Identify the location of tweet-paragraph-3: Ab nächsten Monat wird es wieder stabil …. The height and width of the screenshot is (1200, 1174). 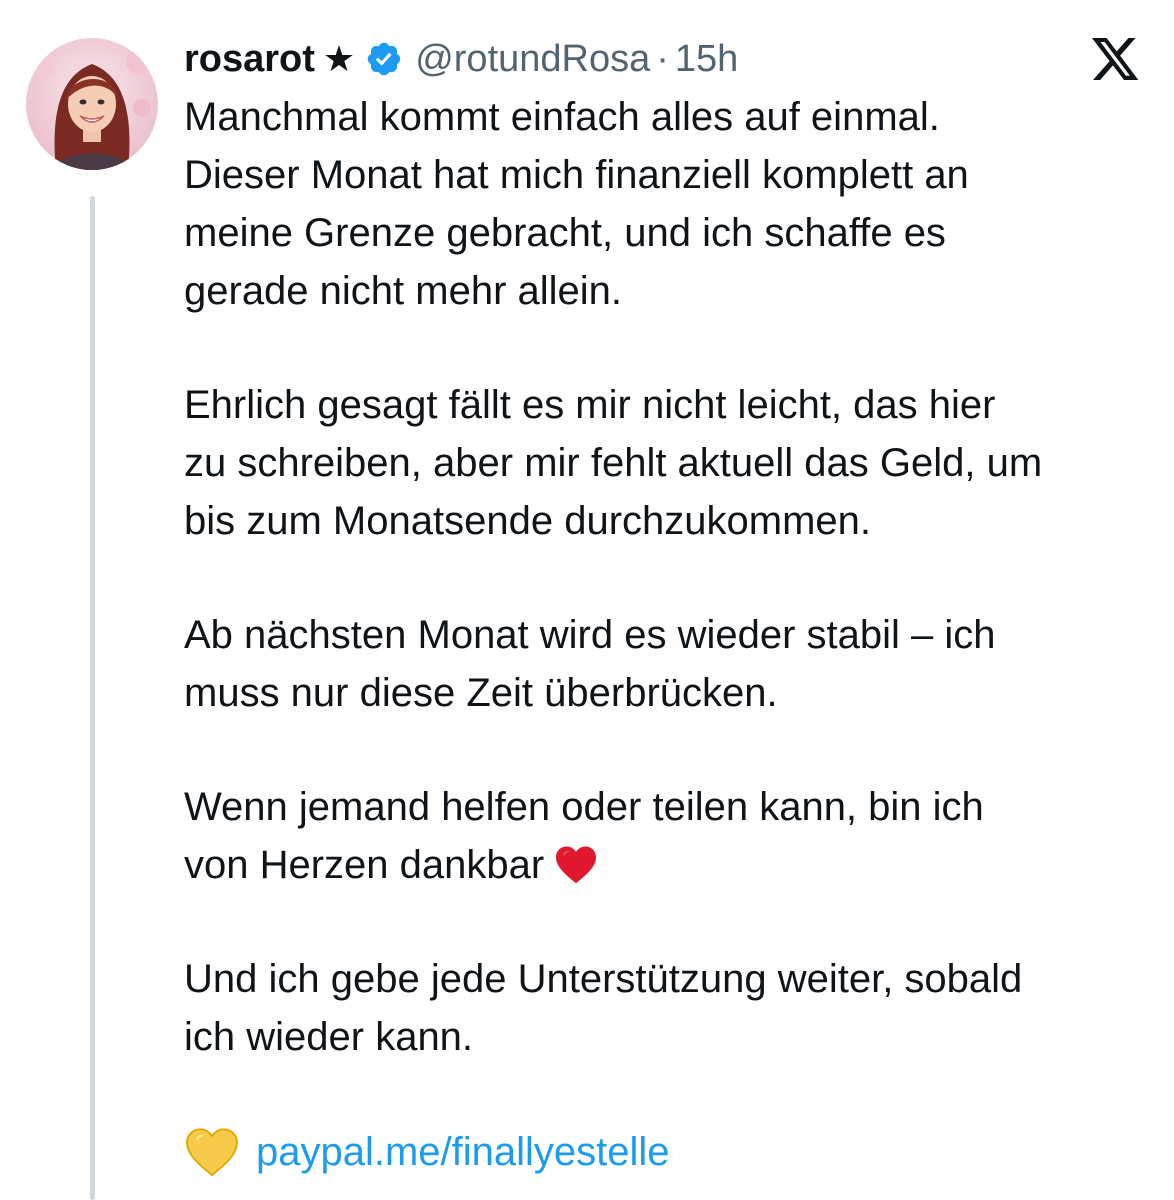
(590, 664).